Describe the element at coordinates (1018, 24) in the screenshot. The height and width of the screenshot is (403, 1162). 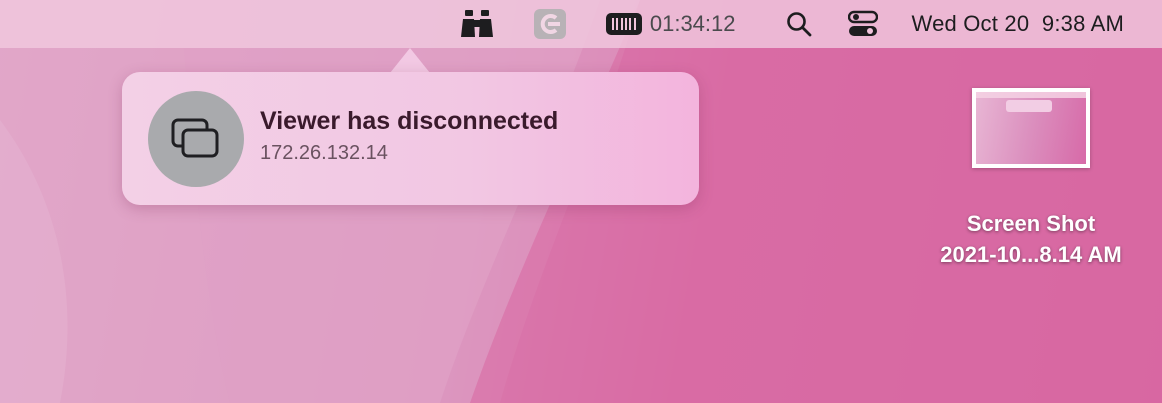
I see `menu-bar-clock: Wed Oct 20 9:38 AM` at that location.